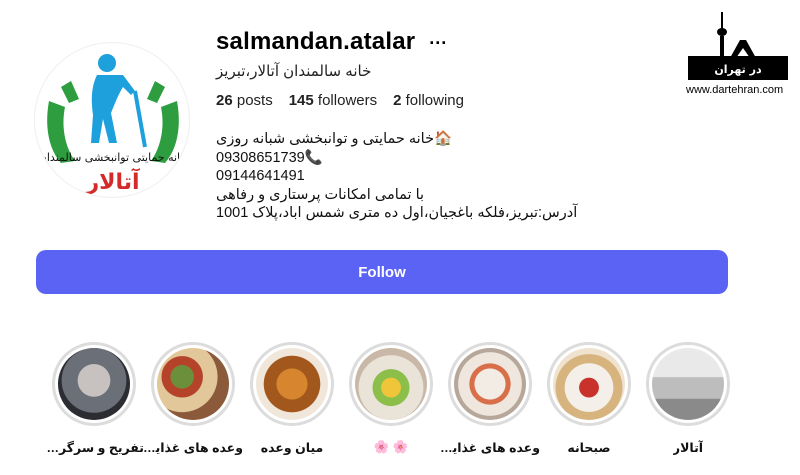 This screenshot has width=800, height=475. I want to click on following-count: 2, so click(397, 100).